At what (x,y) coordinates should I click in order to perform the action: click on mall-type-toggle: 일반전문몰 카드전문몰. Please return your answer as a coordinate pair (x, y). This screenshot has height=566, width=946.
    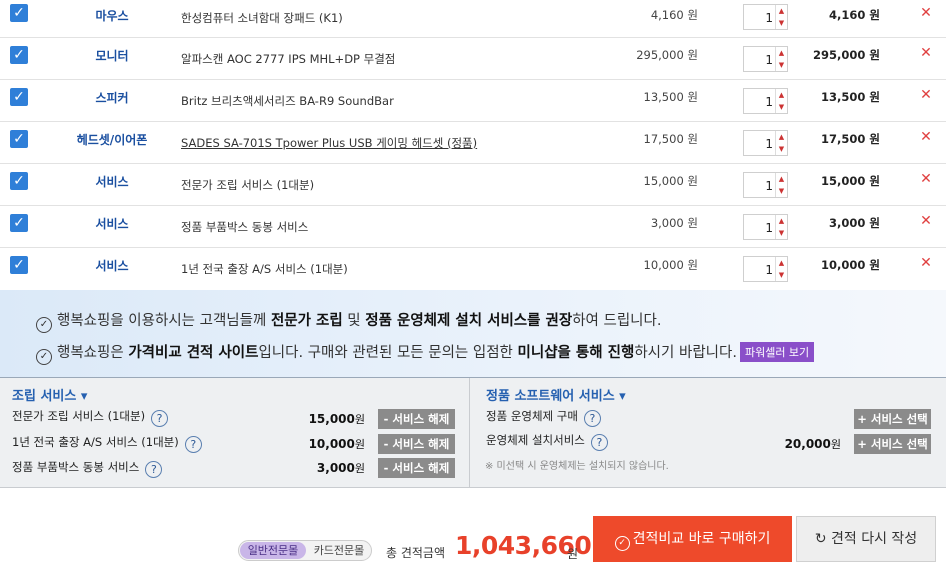
    Looking at the image, I should click on (305, 550).